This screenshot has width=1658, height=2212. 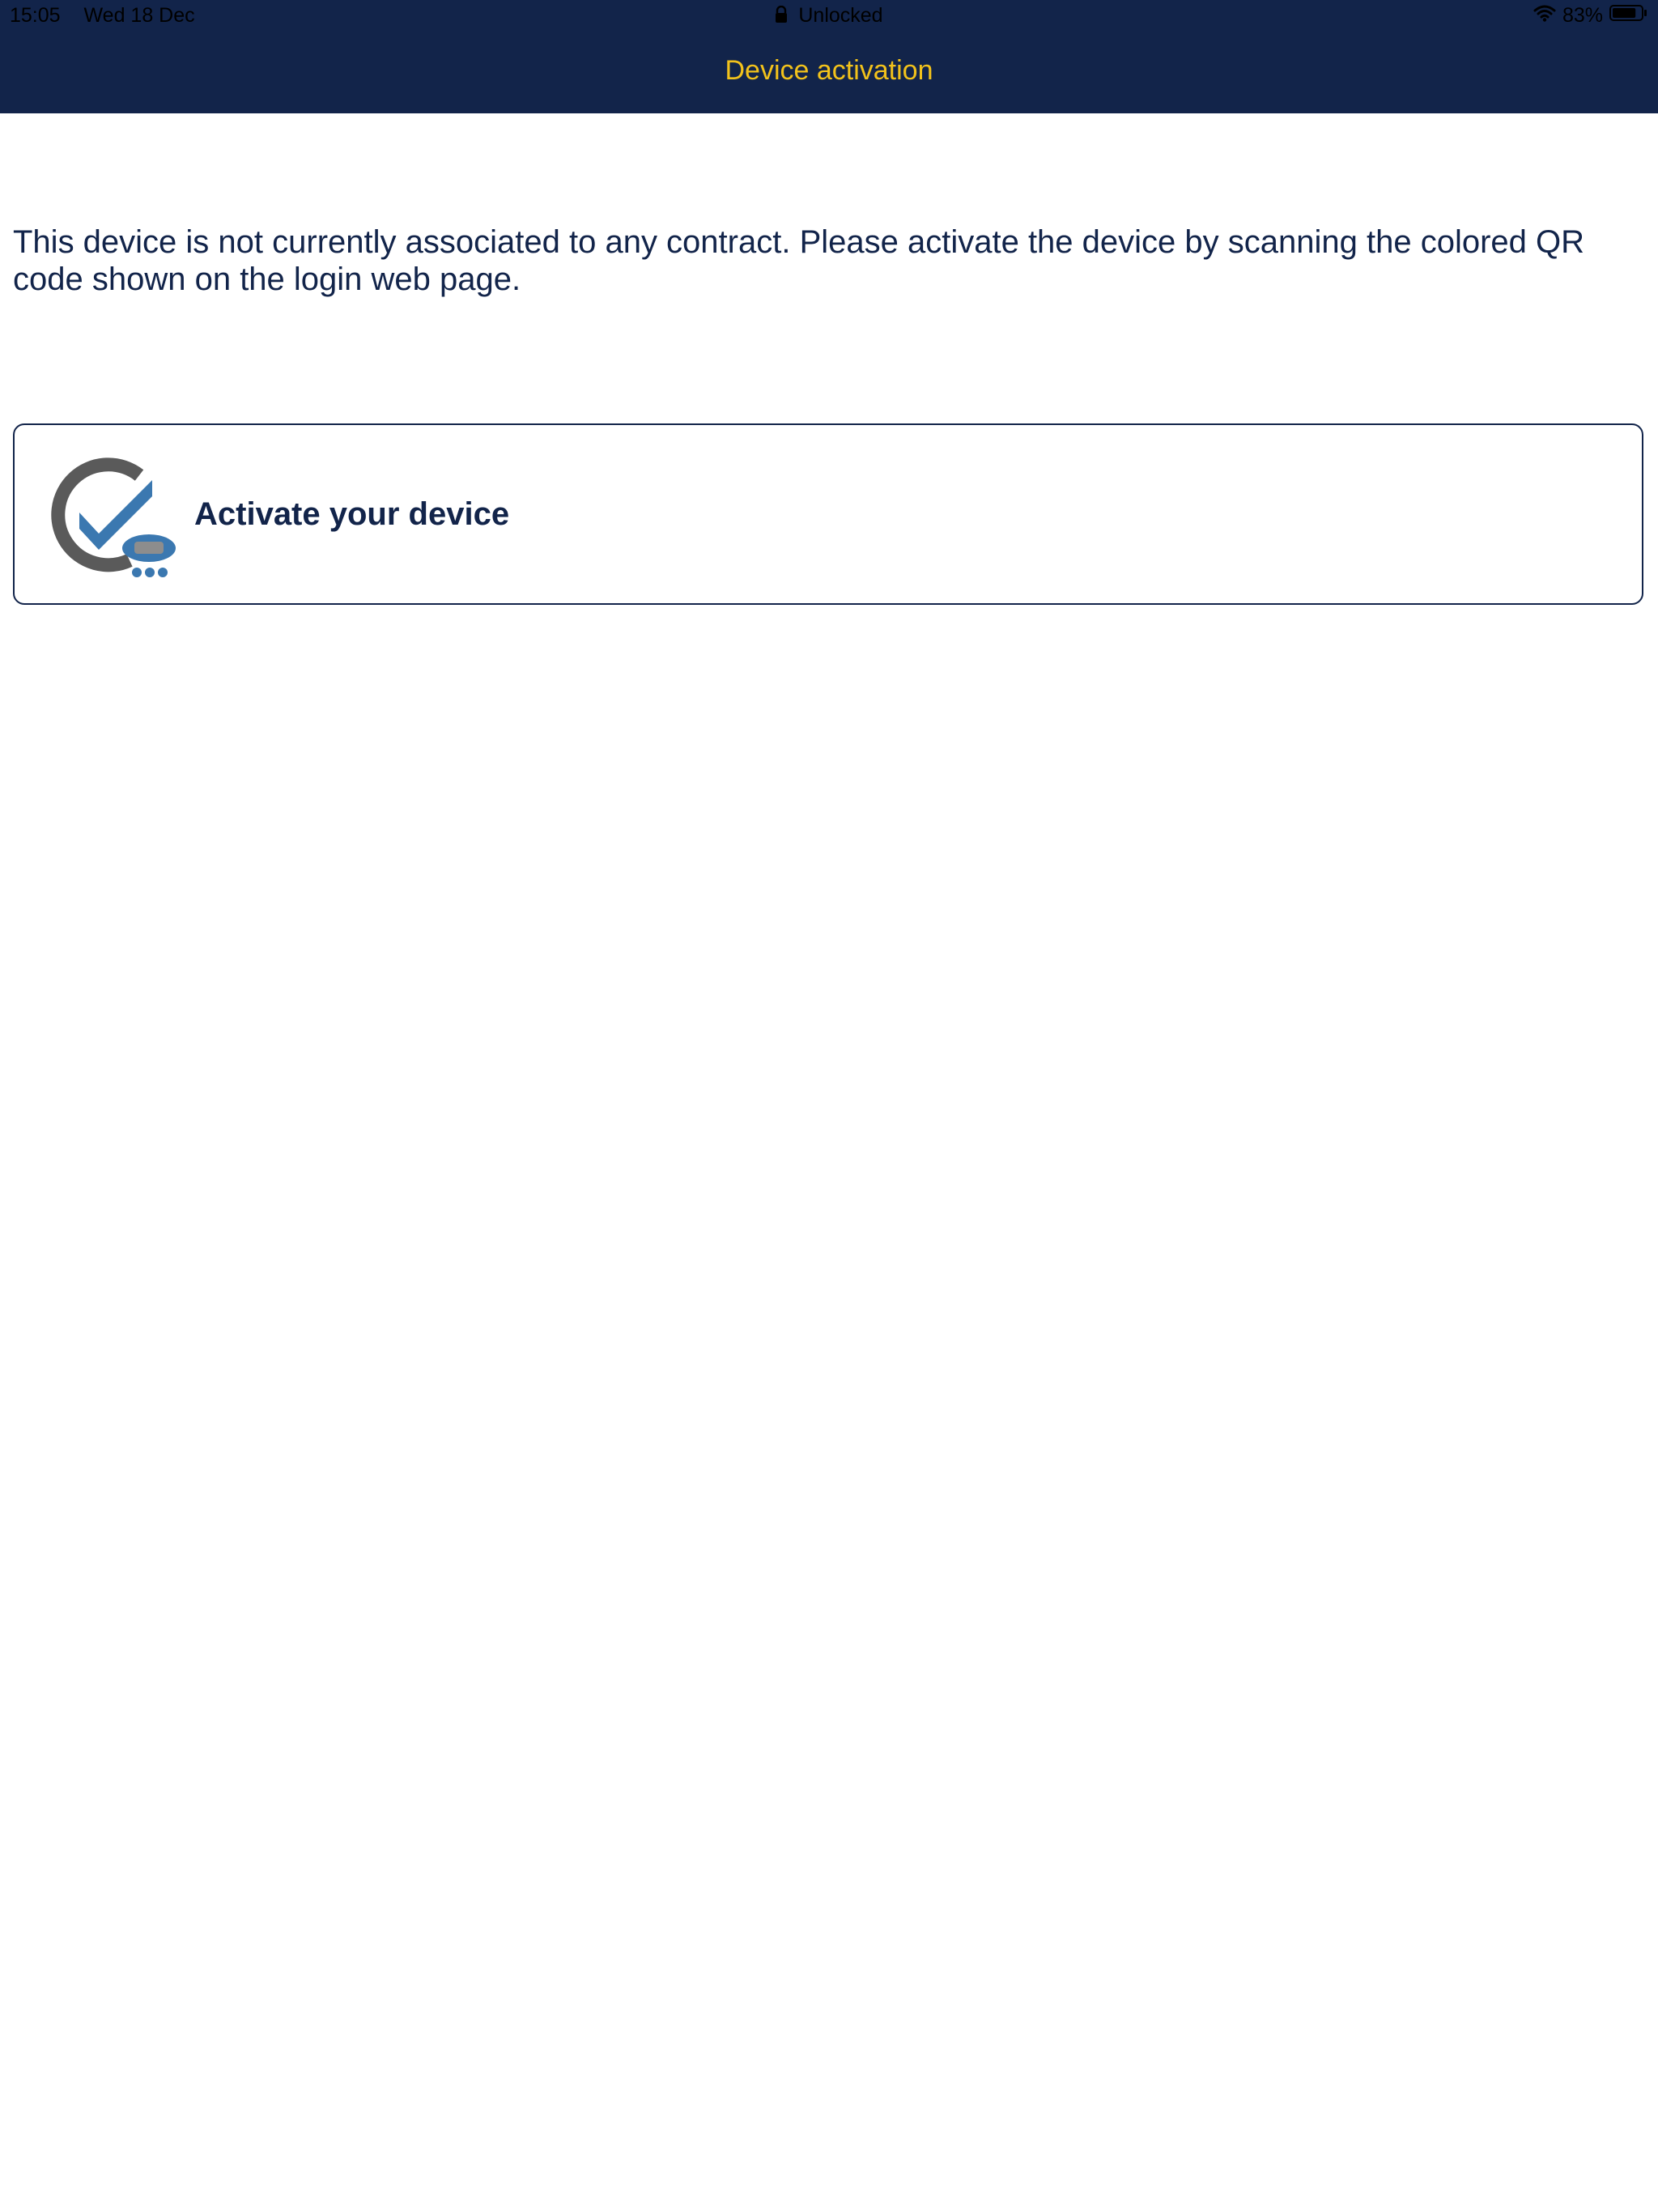 I want to click on lock-status: Unlocked, so click(x=840, y=16).